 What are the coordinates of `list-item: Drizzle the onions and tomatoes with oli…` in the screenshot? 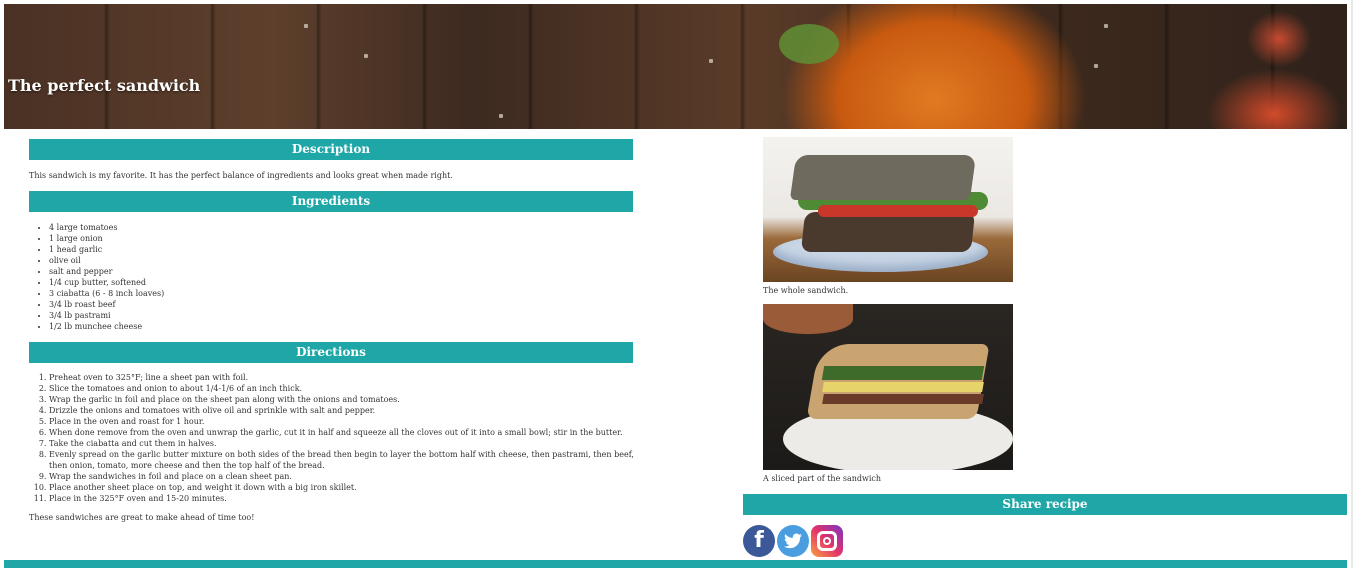 It's located at (349, 410).